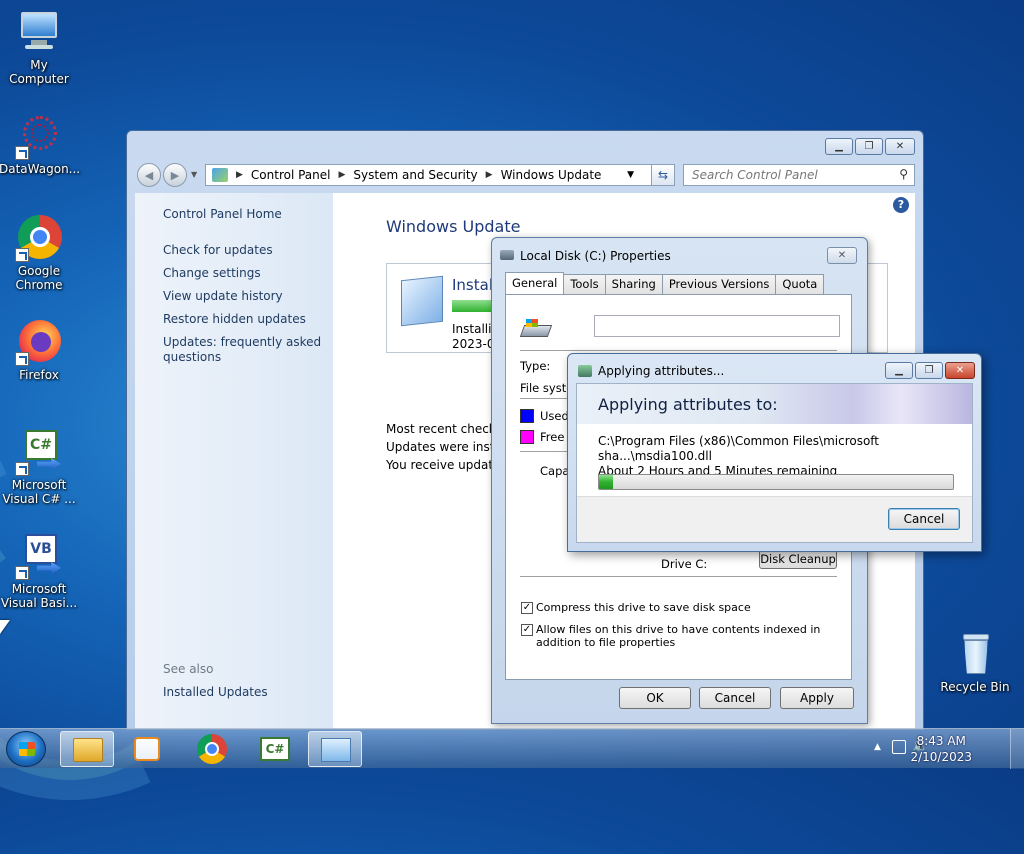  Describe the element at coordinates (584, 284) in the screenshot. I see `tab-tools: Tools` at that location.